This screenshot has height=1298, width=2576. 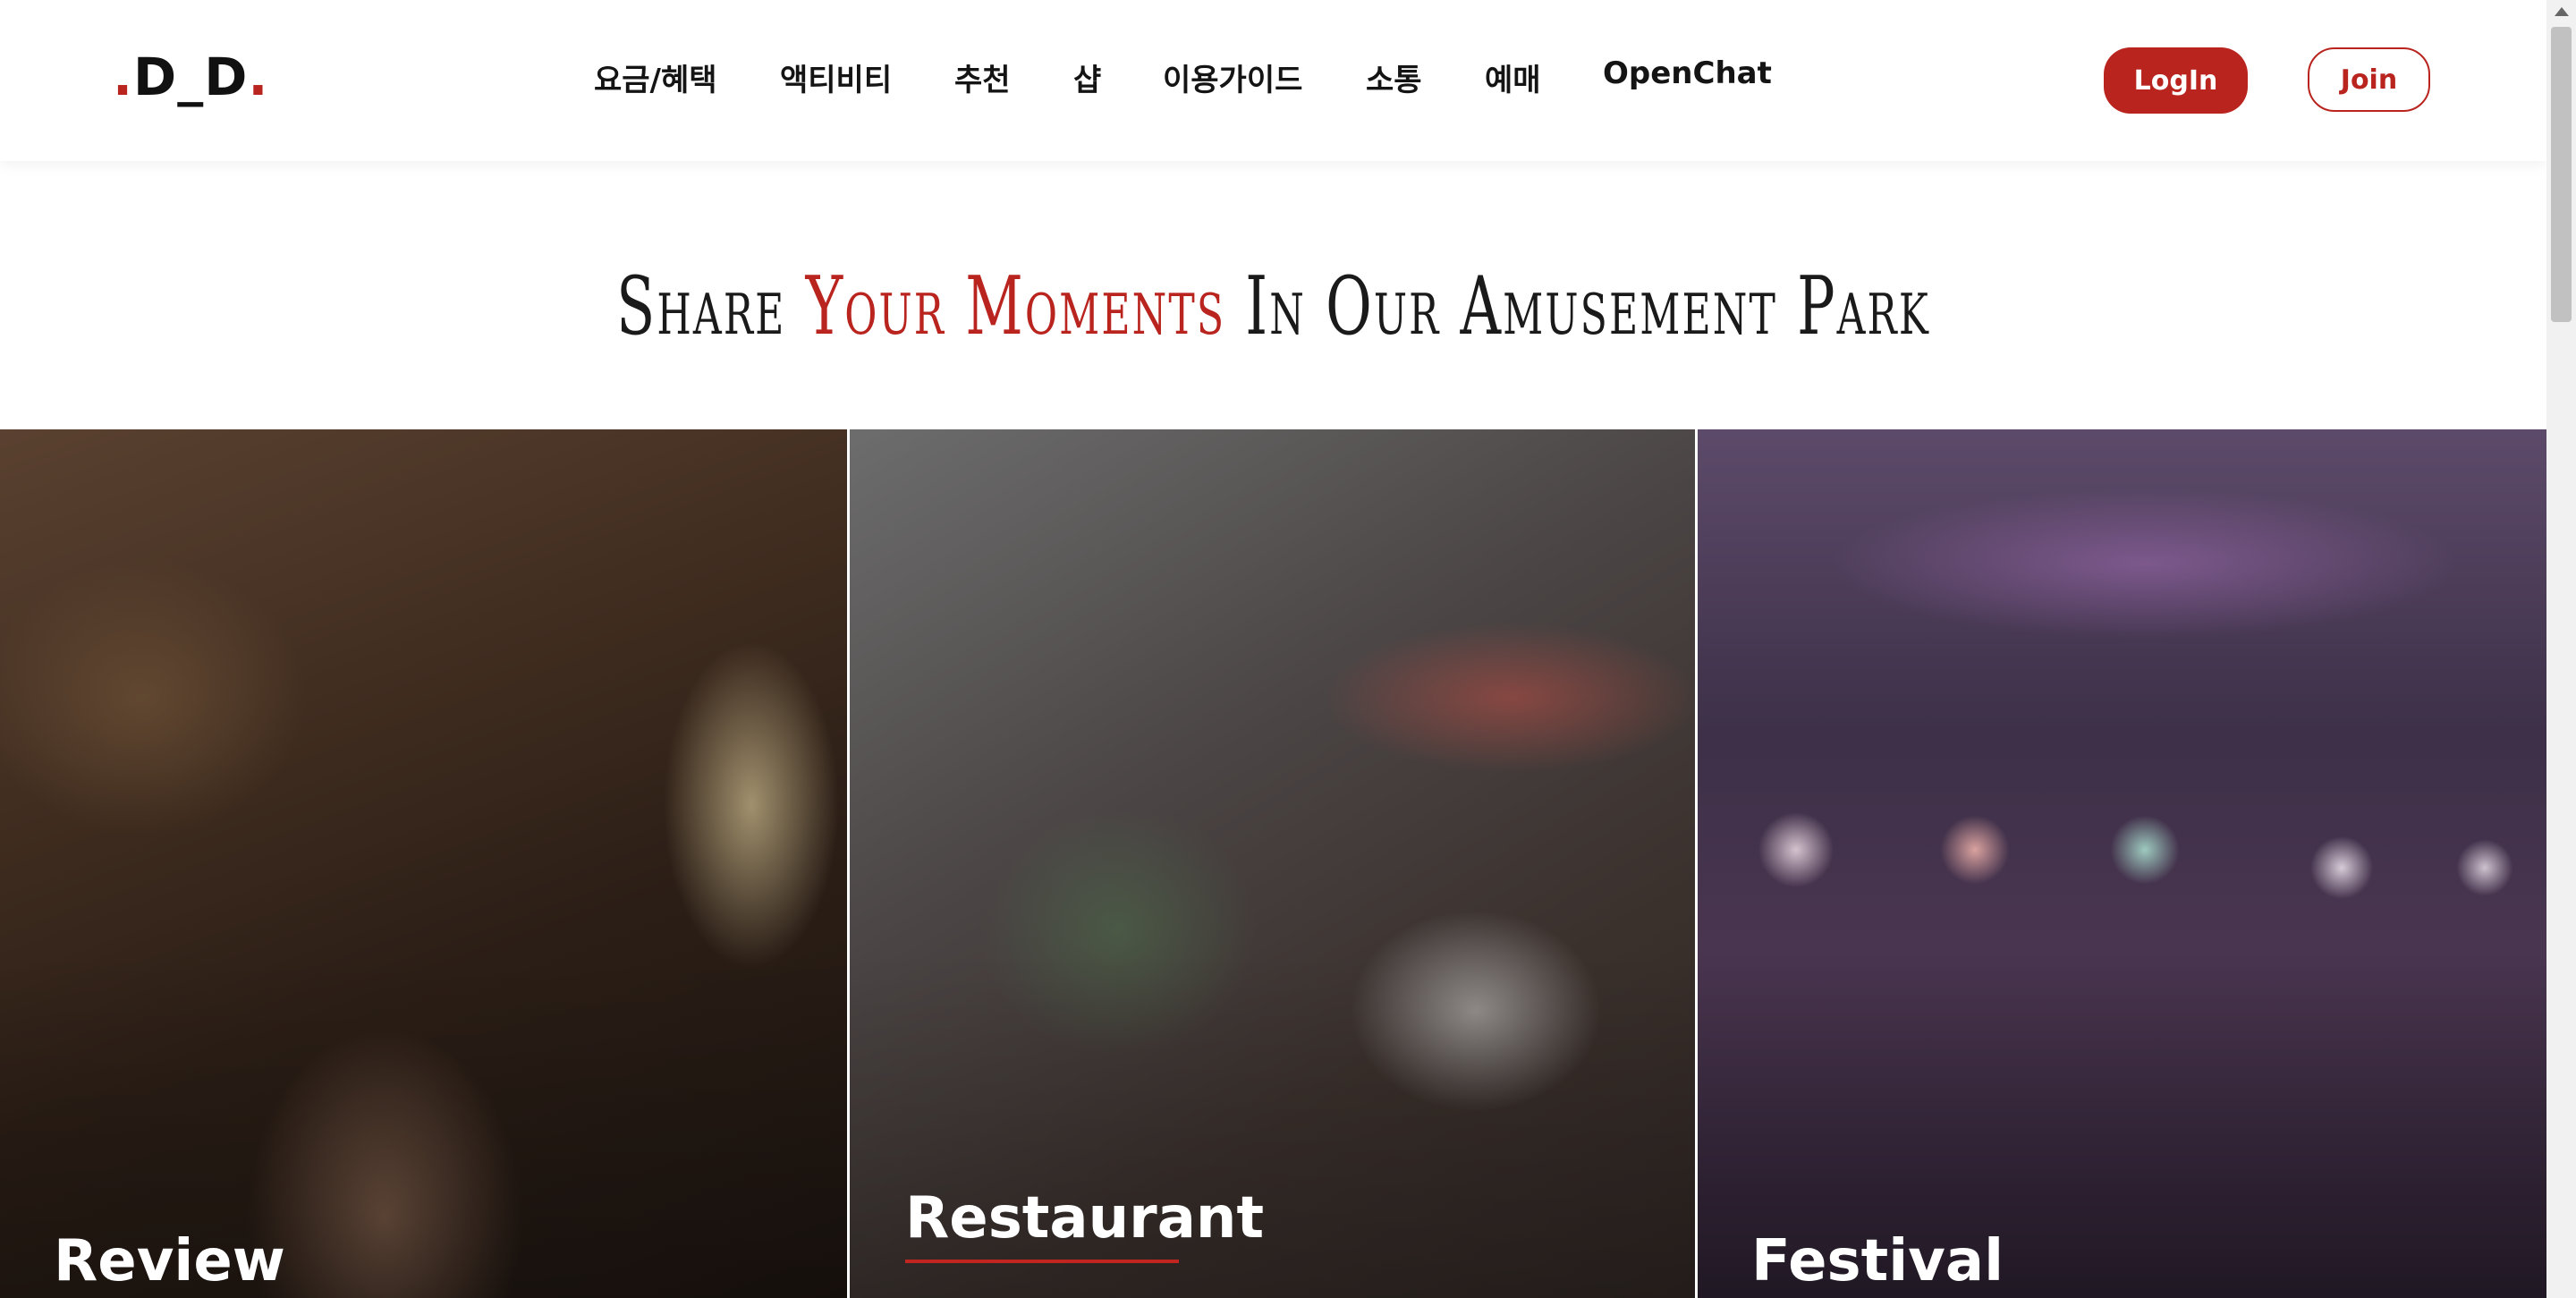 What do you see at coordinates (836, 77) in the screenshot?
I see `nav-item-activity: 액티비티` at bounding box center [836, 77].